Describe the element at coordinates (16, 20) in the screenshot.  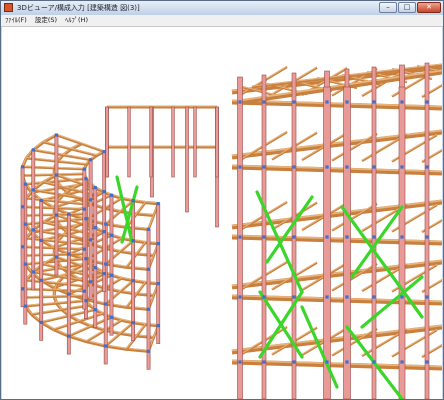
I see `menu-file: ﾌｧｲﾙ(F)` at that location.